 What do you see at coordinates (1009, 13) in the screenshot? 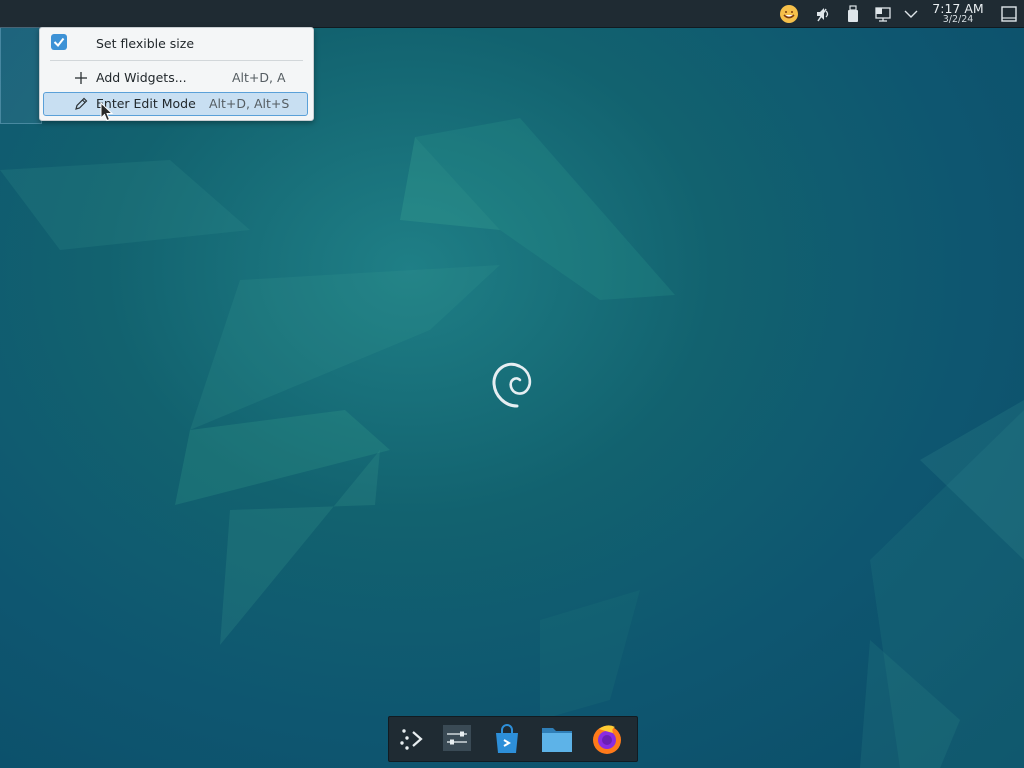
I see `show-desktop-icon` at bounding box center [1009, 13].